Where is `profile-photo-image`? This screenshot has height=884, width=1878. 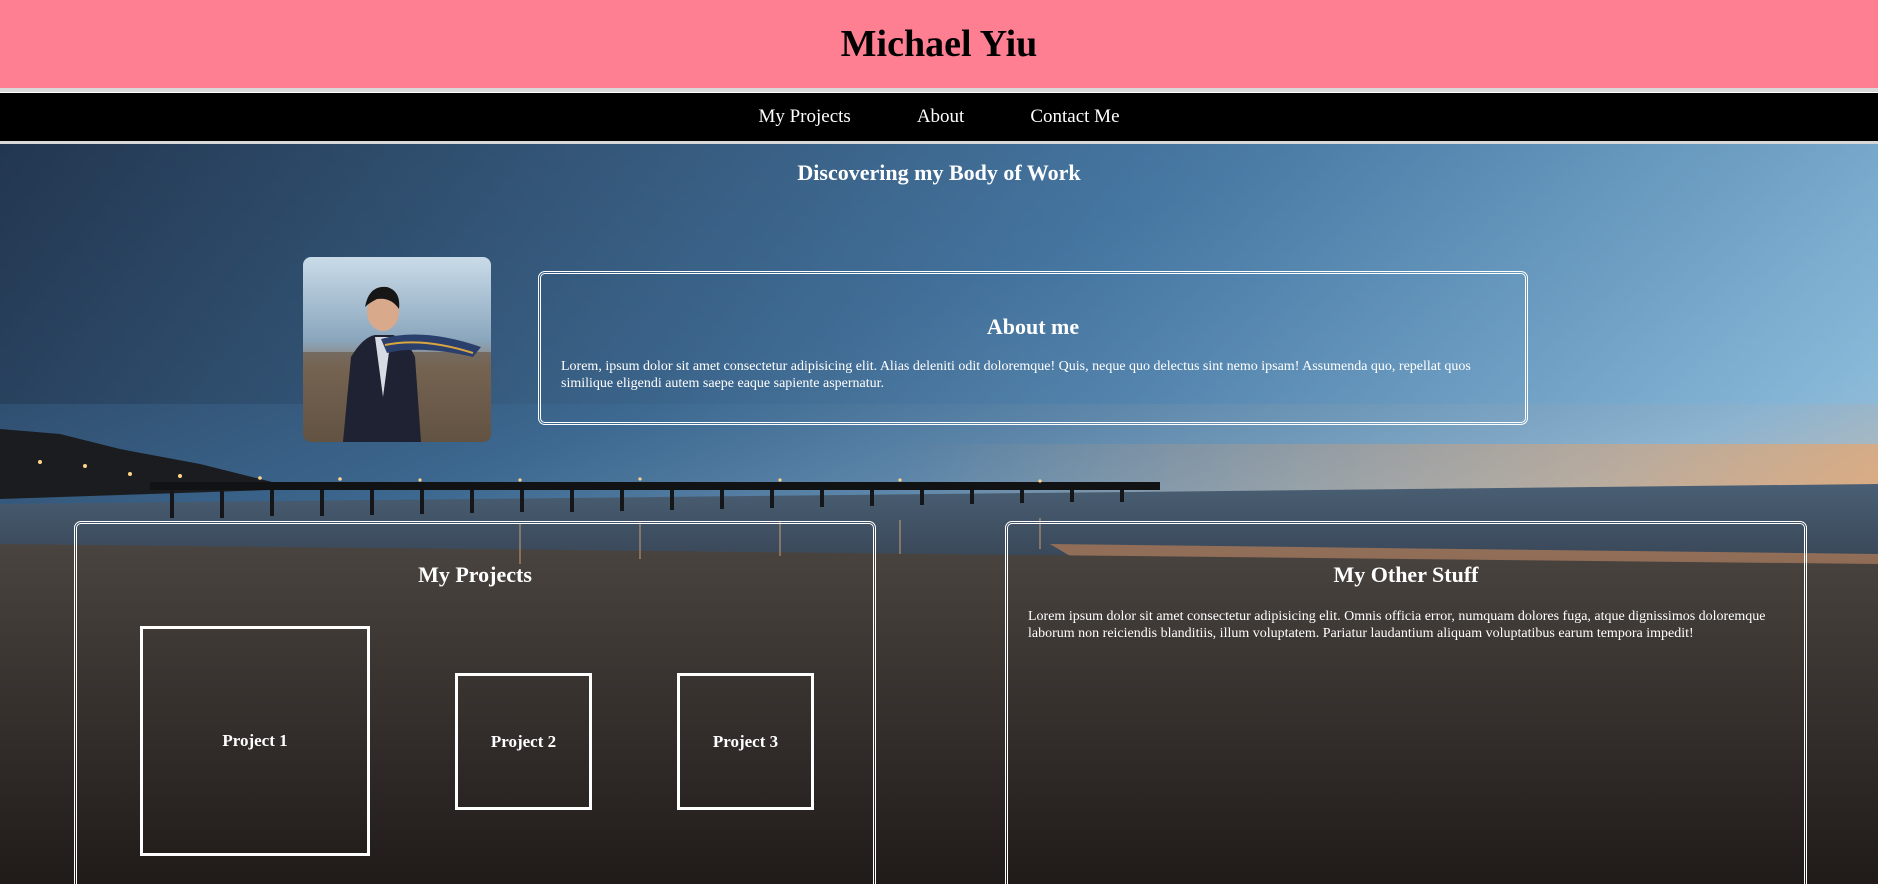 profile-photo-image is located at coordinates (397, 349).